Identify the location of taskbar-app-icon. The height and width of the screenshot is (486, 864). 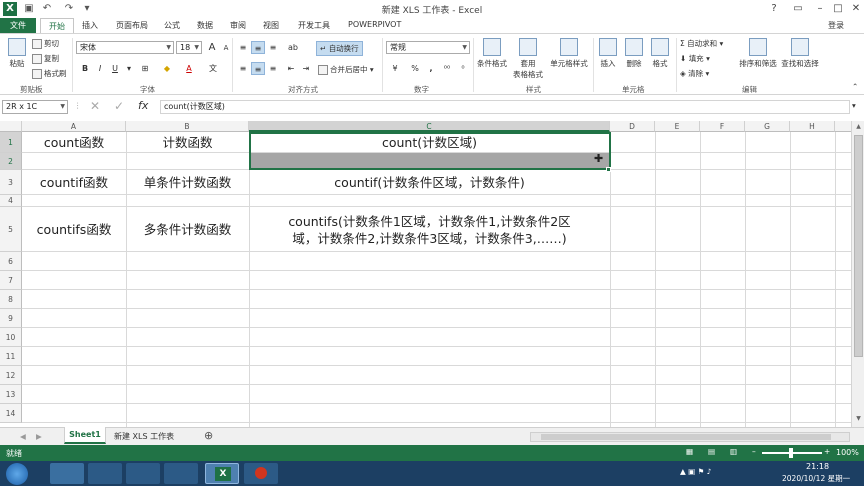
(67, 473).